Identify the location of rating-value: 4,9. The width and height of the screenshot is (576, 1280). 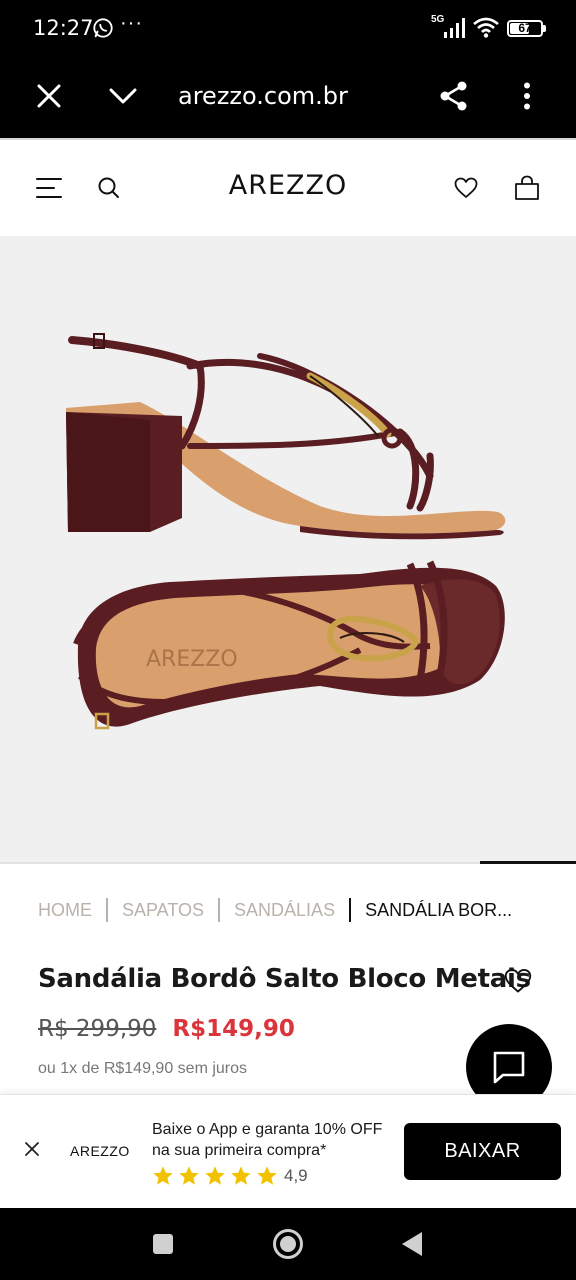
(296, 1175).